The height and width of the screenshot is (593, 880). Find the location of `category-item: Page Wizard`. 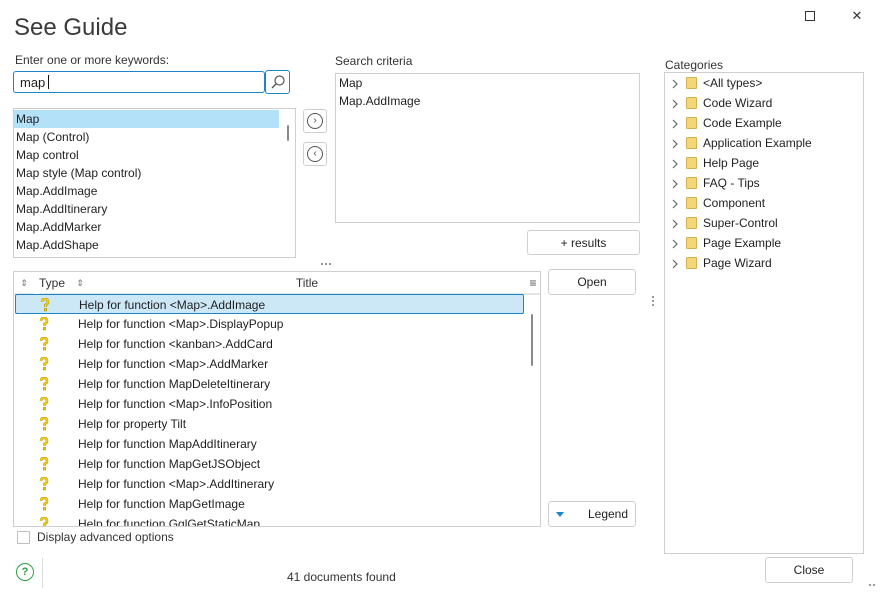

category-item: Page Wizard is located at coordinates (764, 263).